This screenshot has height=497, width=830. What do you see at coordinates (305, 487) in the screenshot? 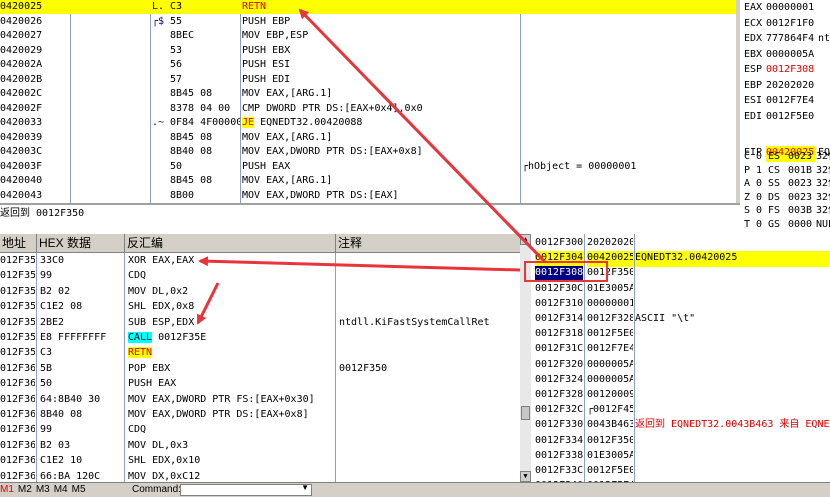
I see `chevron-down-icon: ▼` at bounding box center [305, 487].